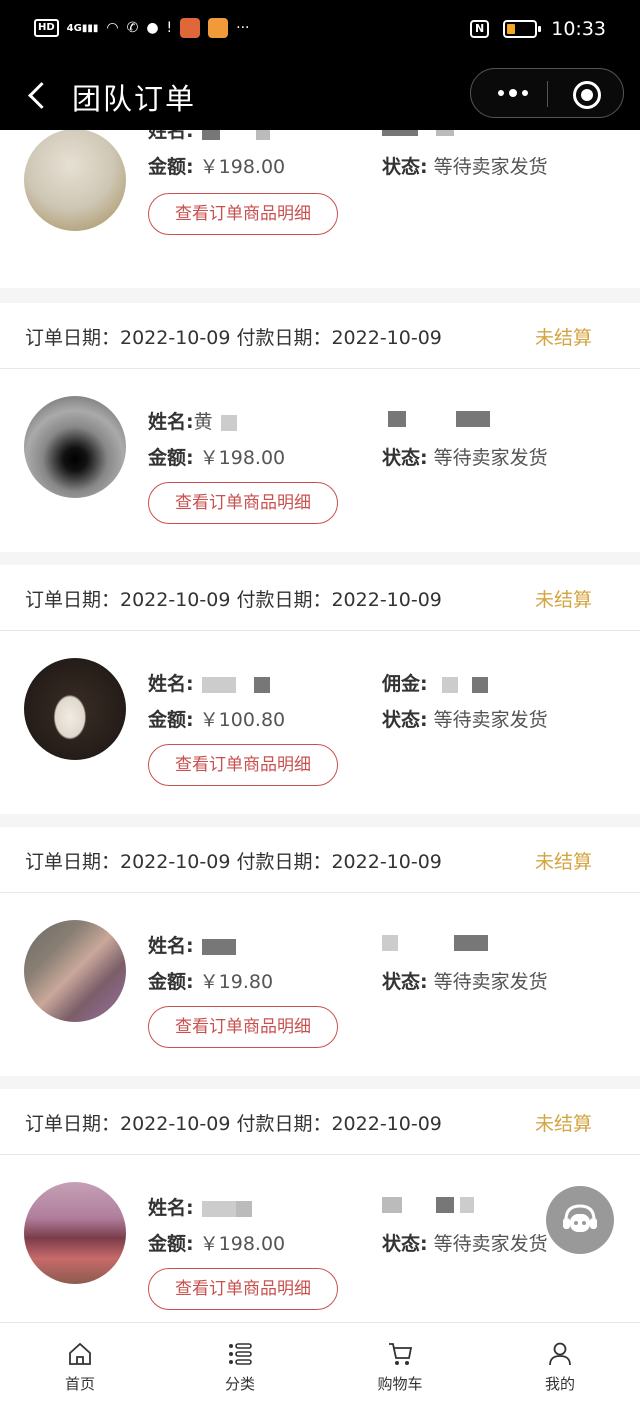 The image size is (640, 1407). I want to click on user-icon, so click(560, 1354).